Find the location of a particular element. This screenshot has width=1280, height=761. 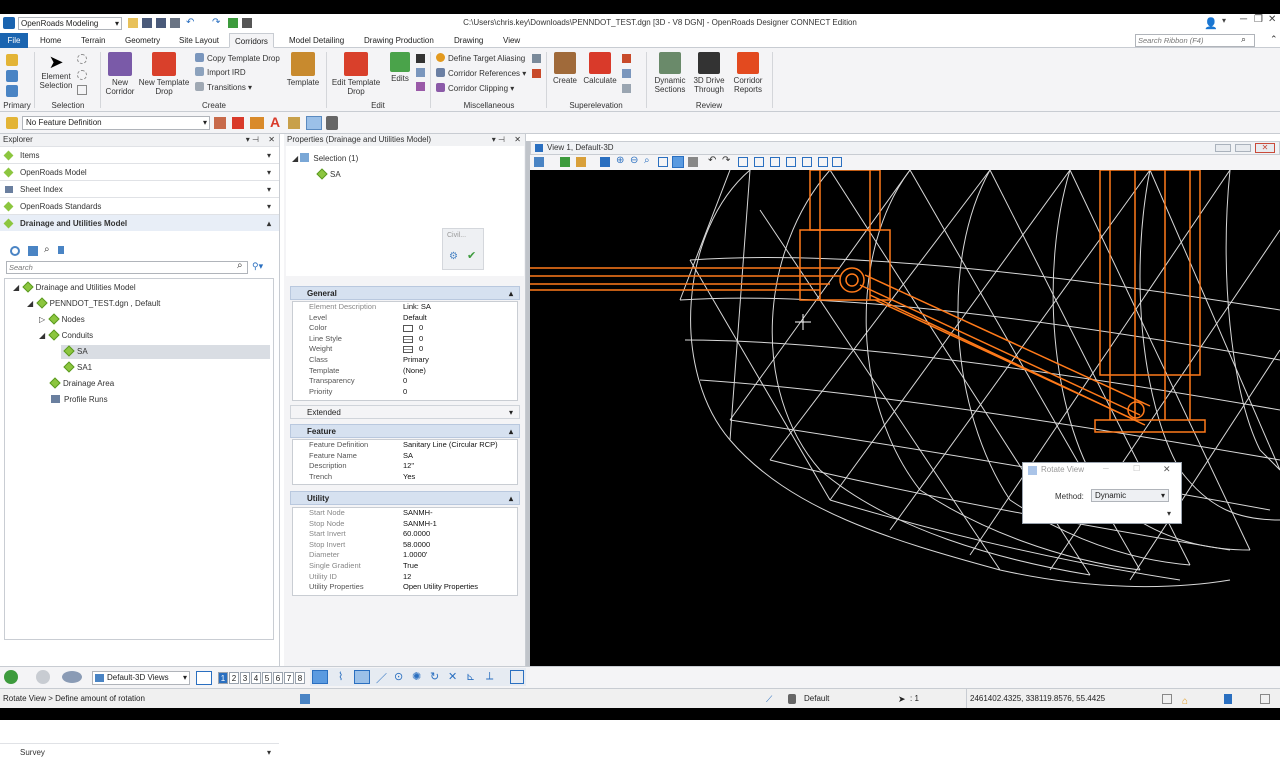

expand-dialog-icon: ▾ is located at coordinates (1169, 513).